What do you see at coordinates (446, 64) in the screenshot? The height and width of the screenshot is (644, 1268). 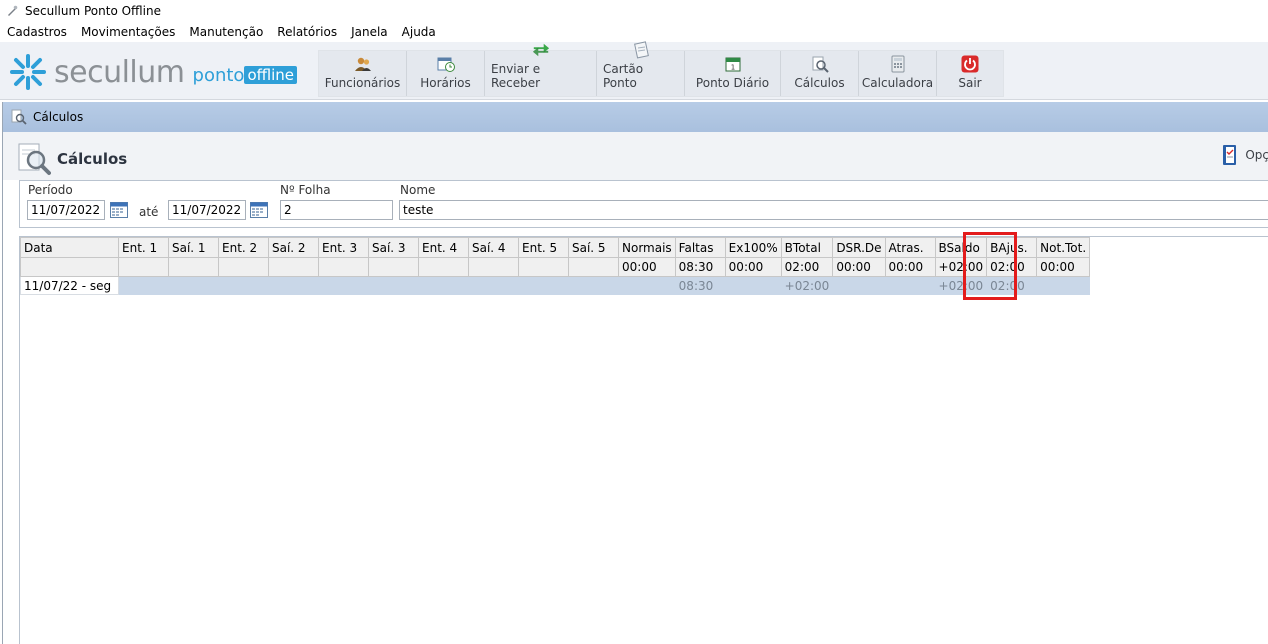 I see `schedule-icon` at bounding box center [446, 64].